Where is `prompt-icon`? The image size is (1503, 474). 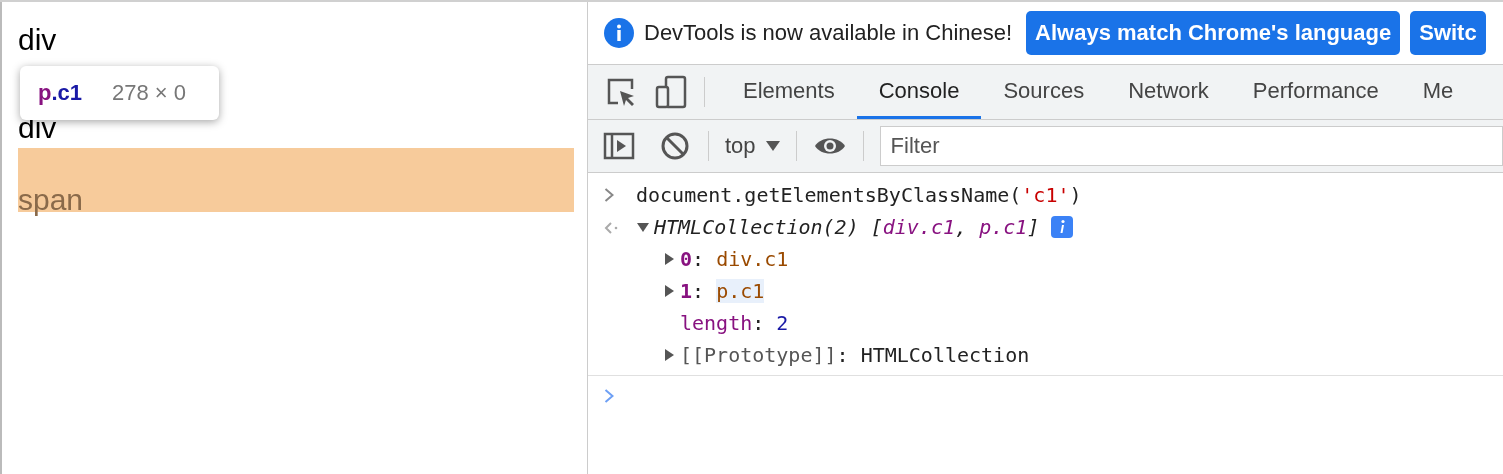
prompt-icon is located at coordinates (609, 396).